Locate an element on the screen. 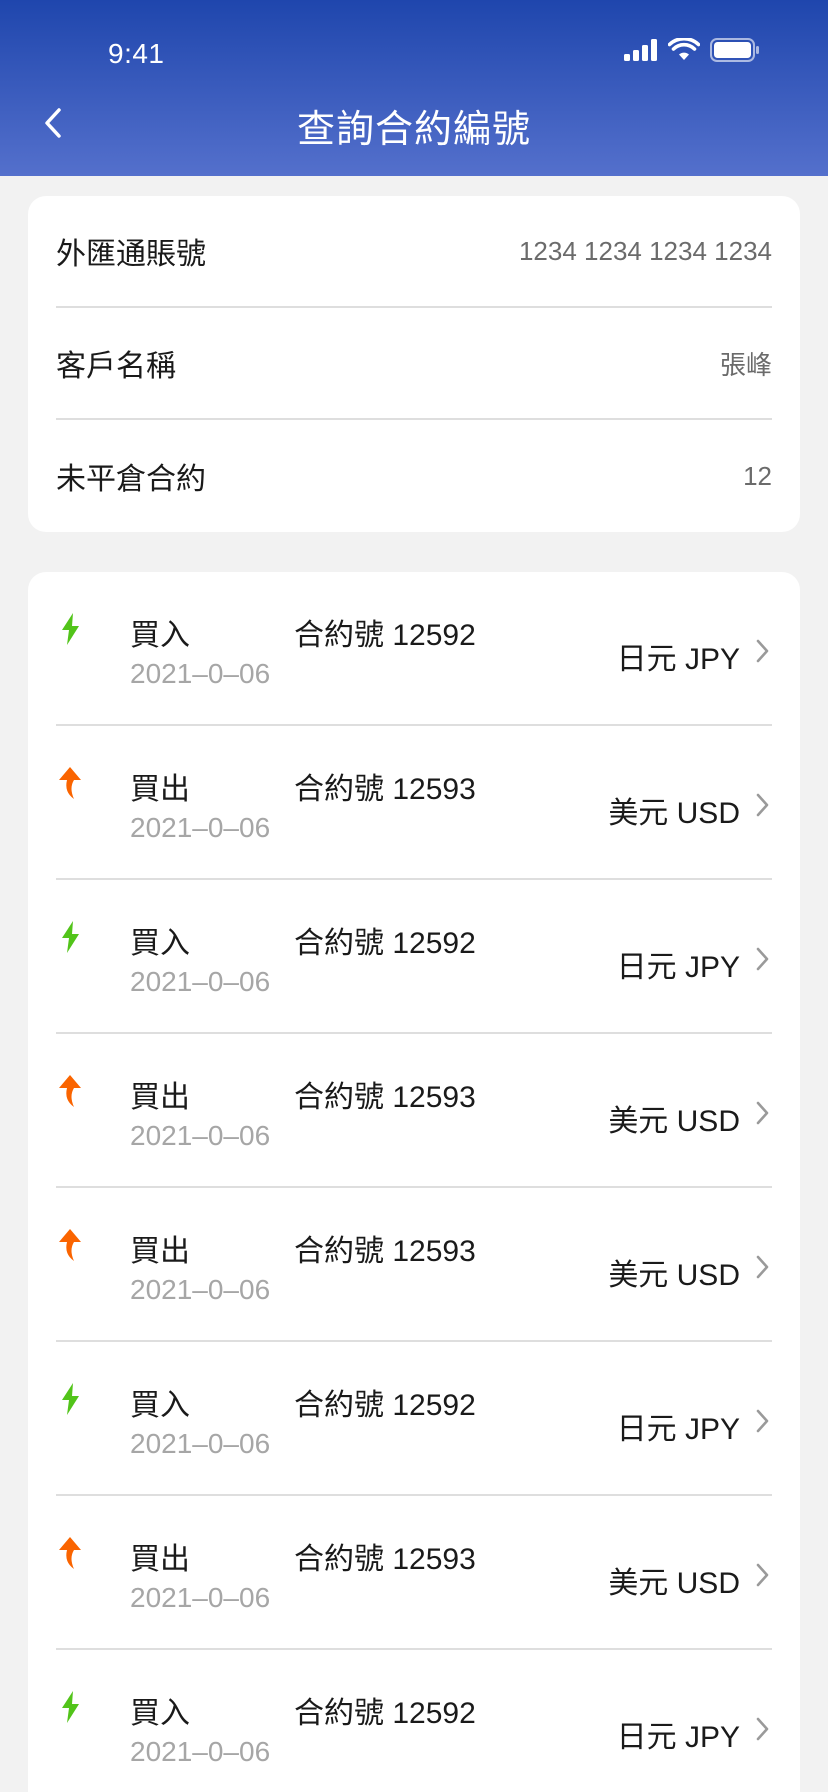 This screenshot has height=1792, width=828. info-row-customer: 客戶名稱 張峰 is located at coordinates (414, 364).